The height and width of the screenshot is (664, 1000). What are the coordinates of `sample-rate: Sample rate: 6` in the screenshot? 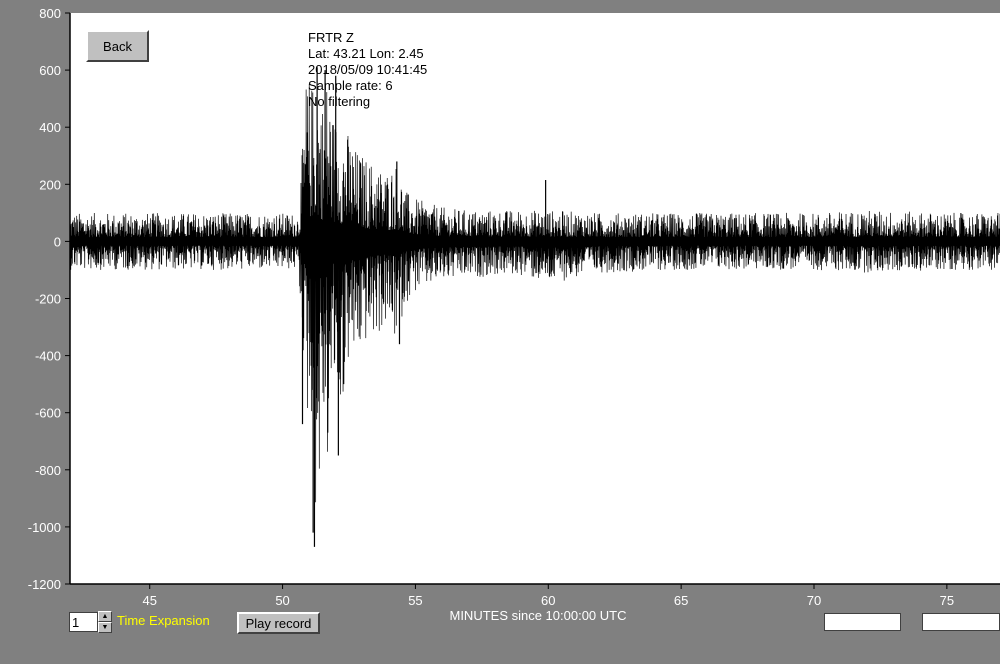 It's located at (350, 85).